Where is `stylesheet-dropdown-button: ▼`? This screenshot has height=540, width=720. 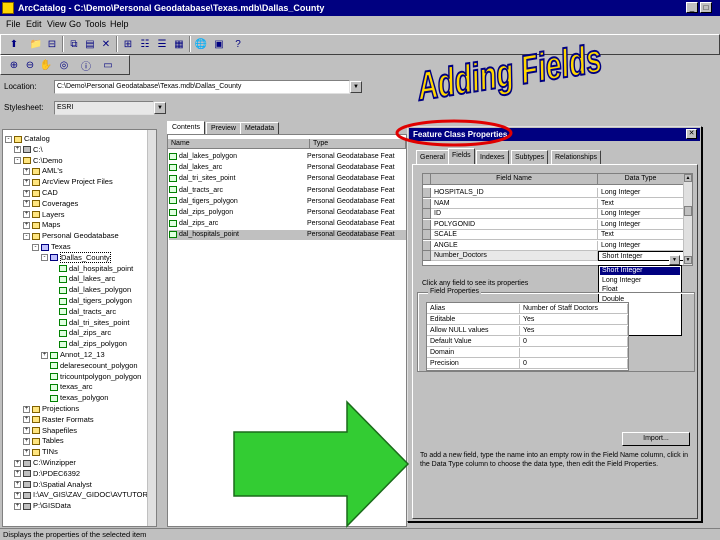 stylesheet-dropdown-button: ▼ is located at coordinates (160, 108).